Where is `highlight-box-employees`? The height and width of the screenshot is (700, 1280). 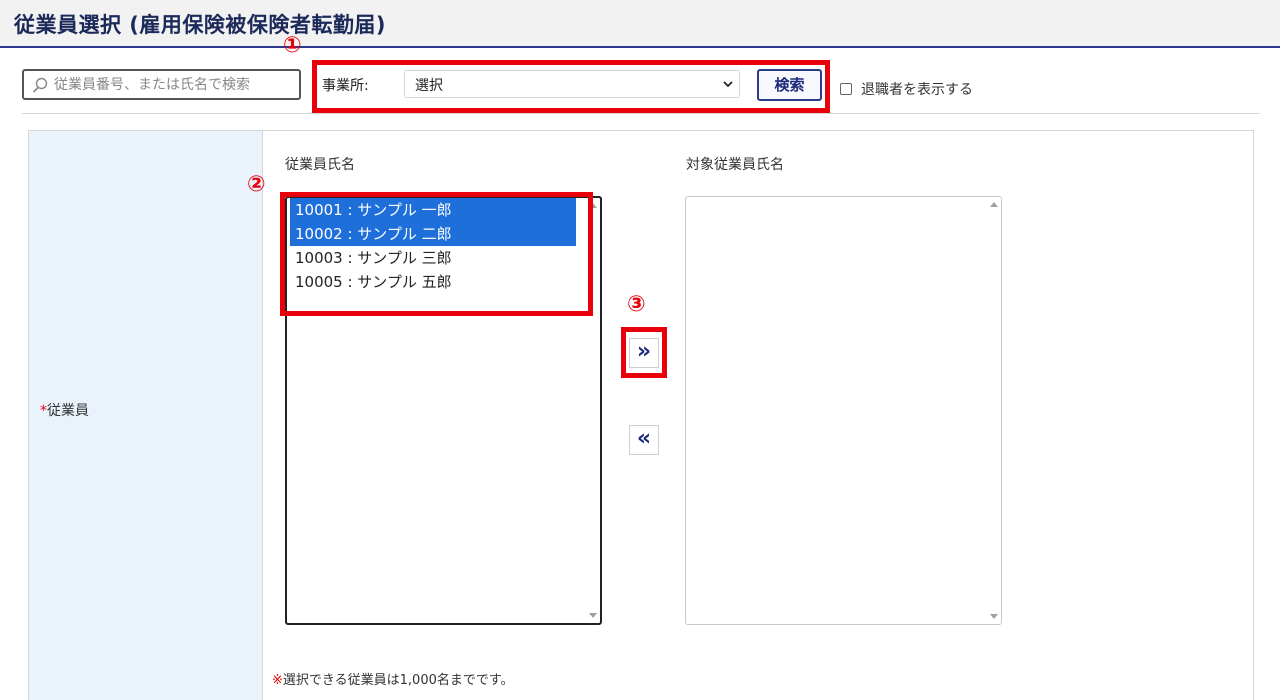 highlight-box-employees is located at coordinates (436, 254).